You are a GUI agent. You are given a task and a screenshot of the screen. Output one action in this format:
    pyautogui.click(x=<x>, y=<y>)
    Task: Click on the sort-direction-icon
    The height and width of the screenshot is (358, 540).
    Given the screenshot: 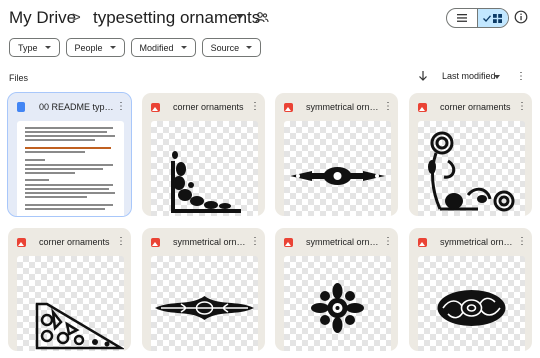 What is the action you would take?
    pyautogui.click(x=423, y=76)
    